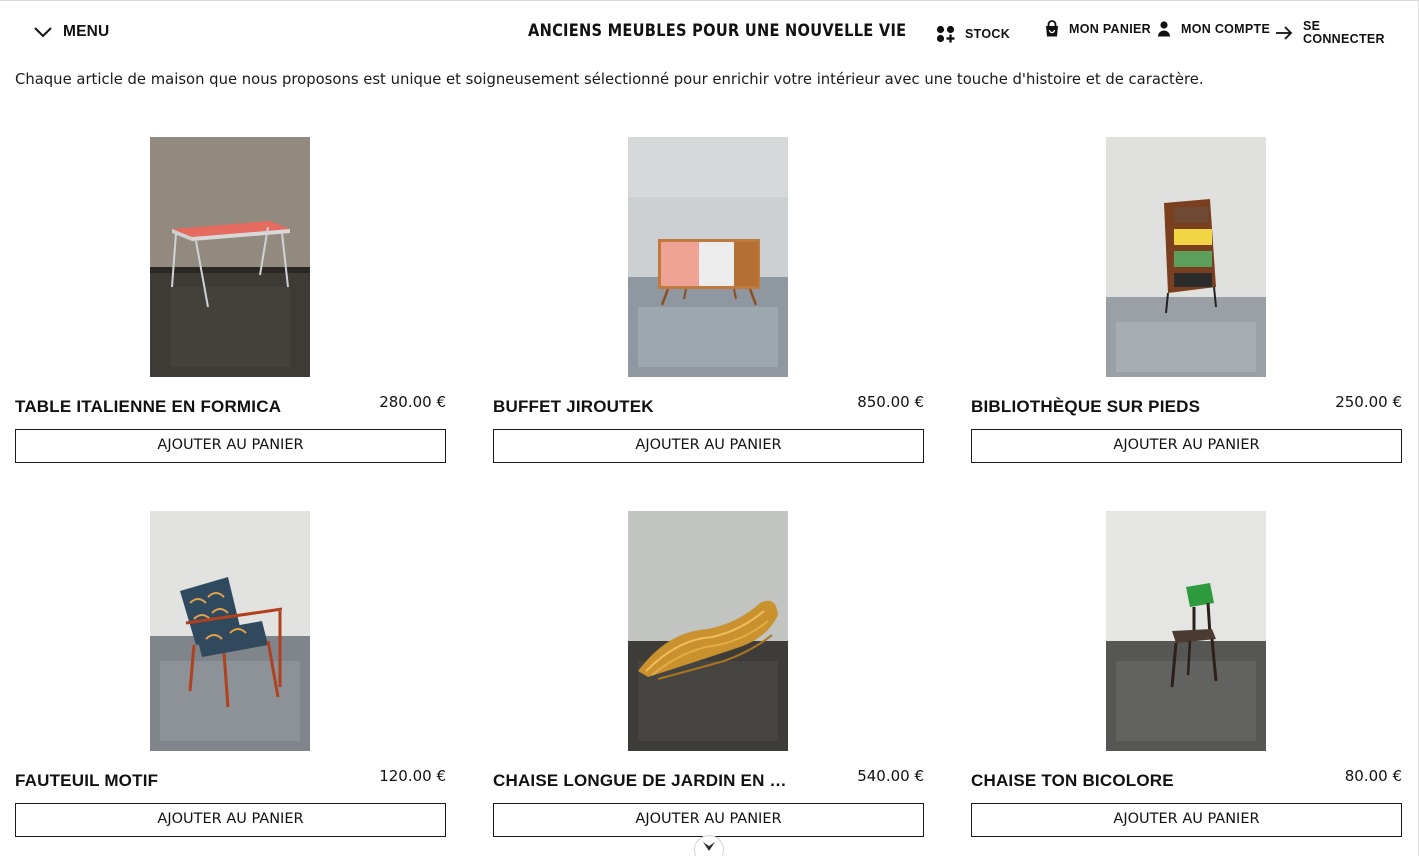  What do you see at coordinates (945, 34) in the screenshot?
I see `grid-plus-icon` at bounding box center [945, 34].